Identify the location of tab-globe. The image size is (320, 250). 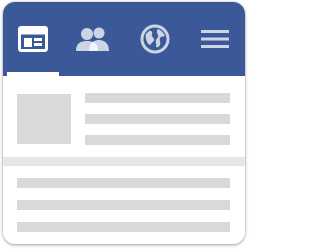
(155, 39).